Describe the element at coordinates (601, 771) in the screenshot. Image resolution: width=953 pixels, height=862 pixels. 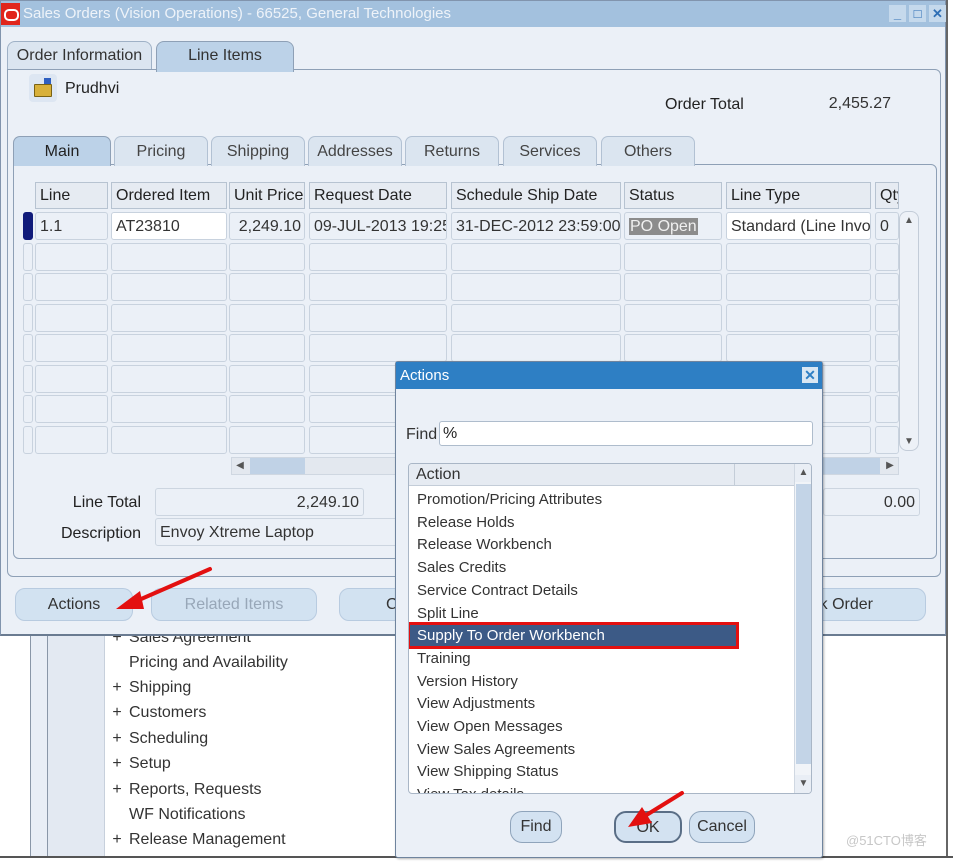
I see `action-item: View Shipping Status` at that location.